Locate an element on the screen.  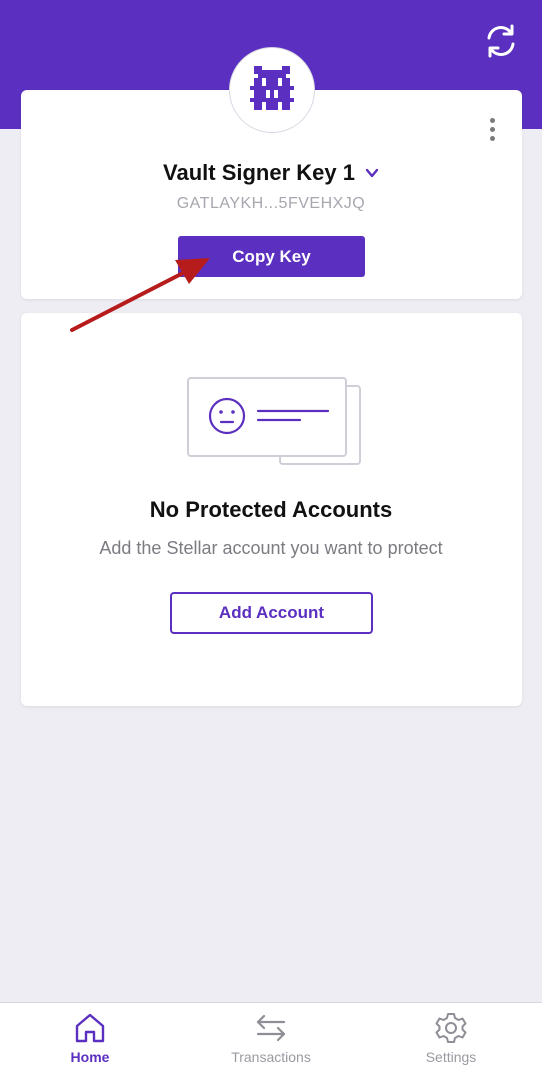
more-vertical-icon is located at coordinates (492, 120).